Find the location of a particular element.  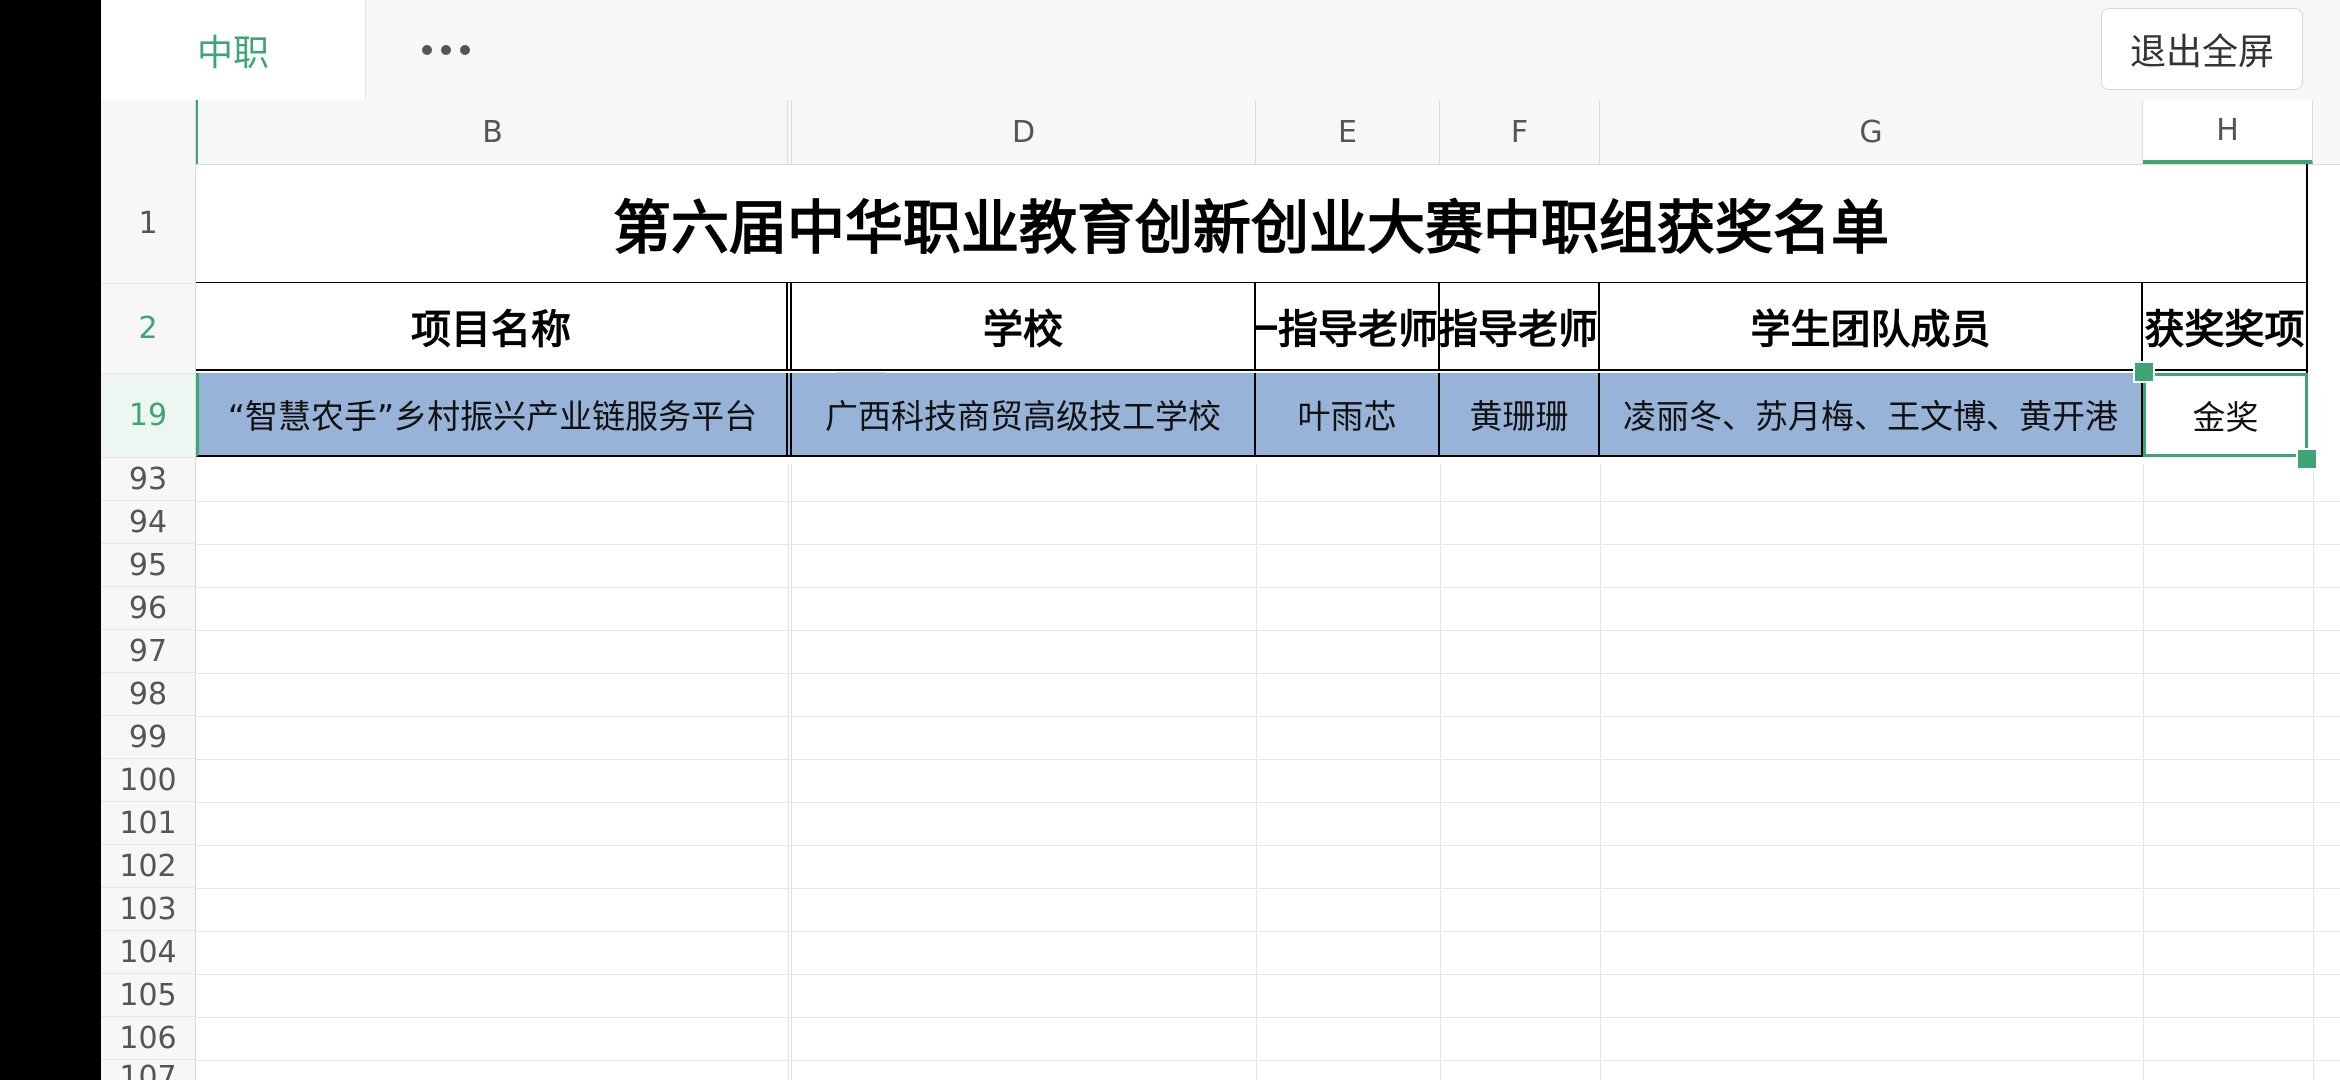

cell-school: 广西科技商贸高级技工学校 is located at coordinates (1024, 415).